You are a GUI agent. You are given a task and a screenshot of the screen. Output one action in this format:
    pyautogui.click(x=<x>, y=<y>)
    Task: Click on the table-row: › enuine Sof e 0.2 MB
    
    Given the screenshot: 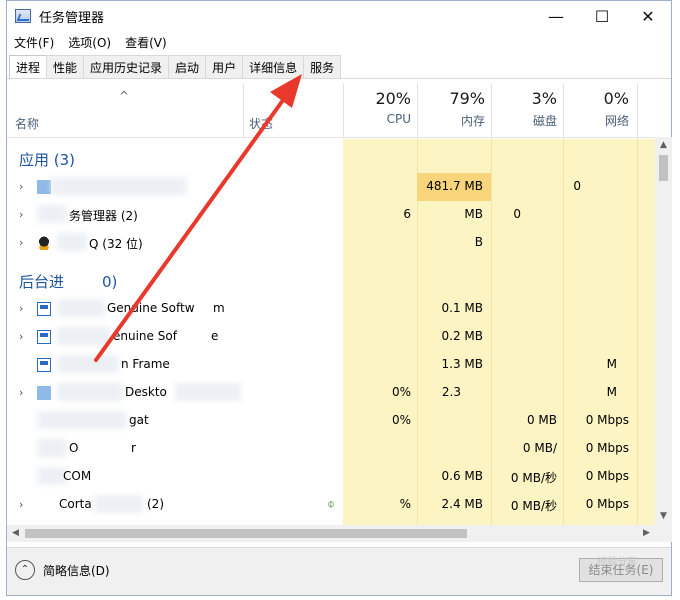 What is the action you would take?
    pyautogui.click(x=331, y=337)
    